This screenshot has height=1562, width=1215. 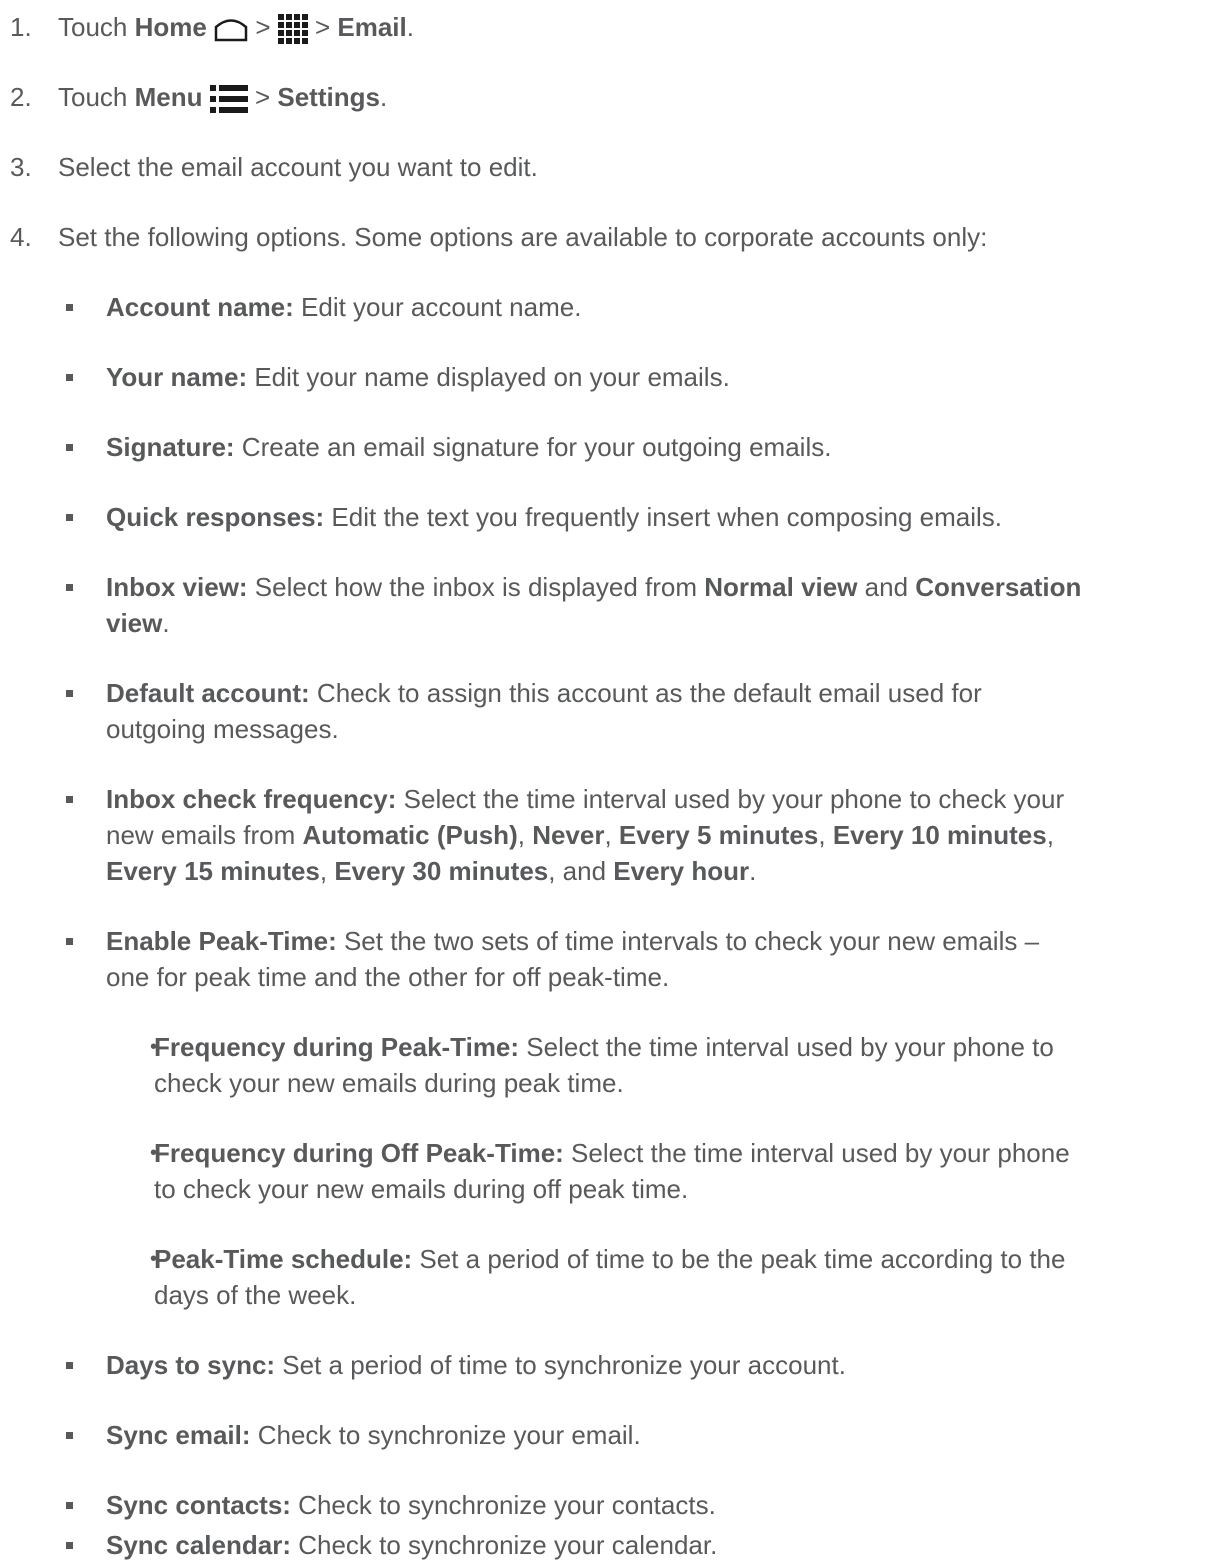 What do you see at coordinates (21, 237) in the screenshot?
I see `step-number: 4.` at bounding box center [21, 237].